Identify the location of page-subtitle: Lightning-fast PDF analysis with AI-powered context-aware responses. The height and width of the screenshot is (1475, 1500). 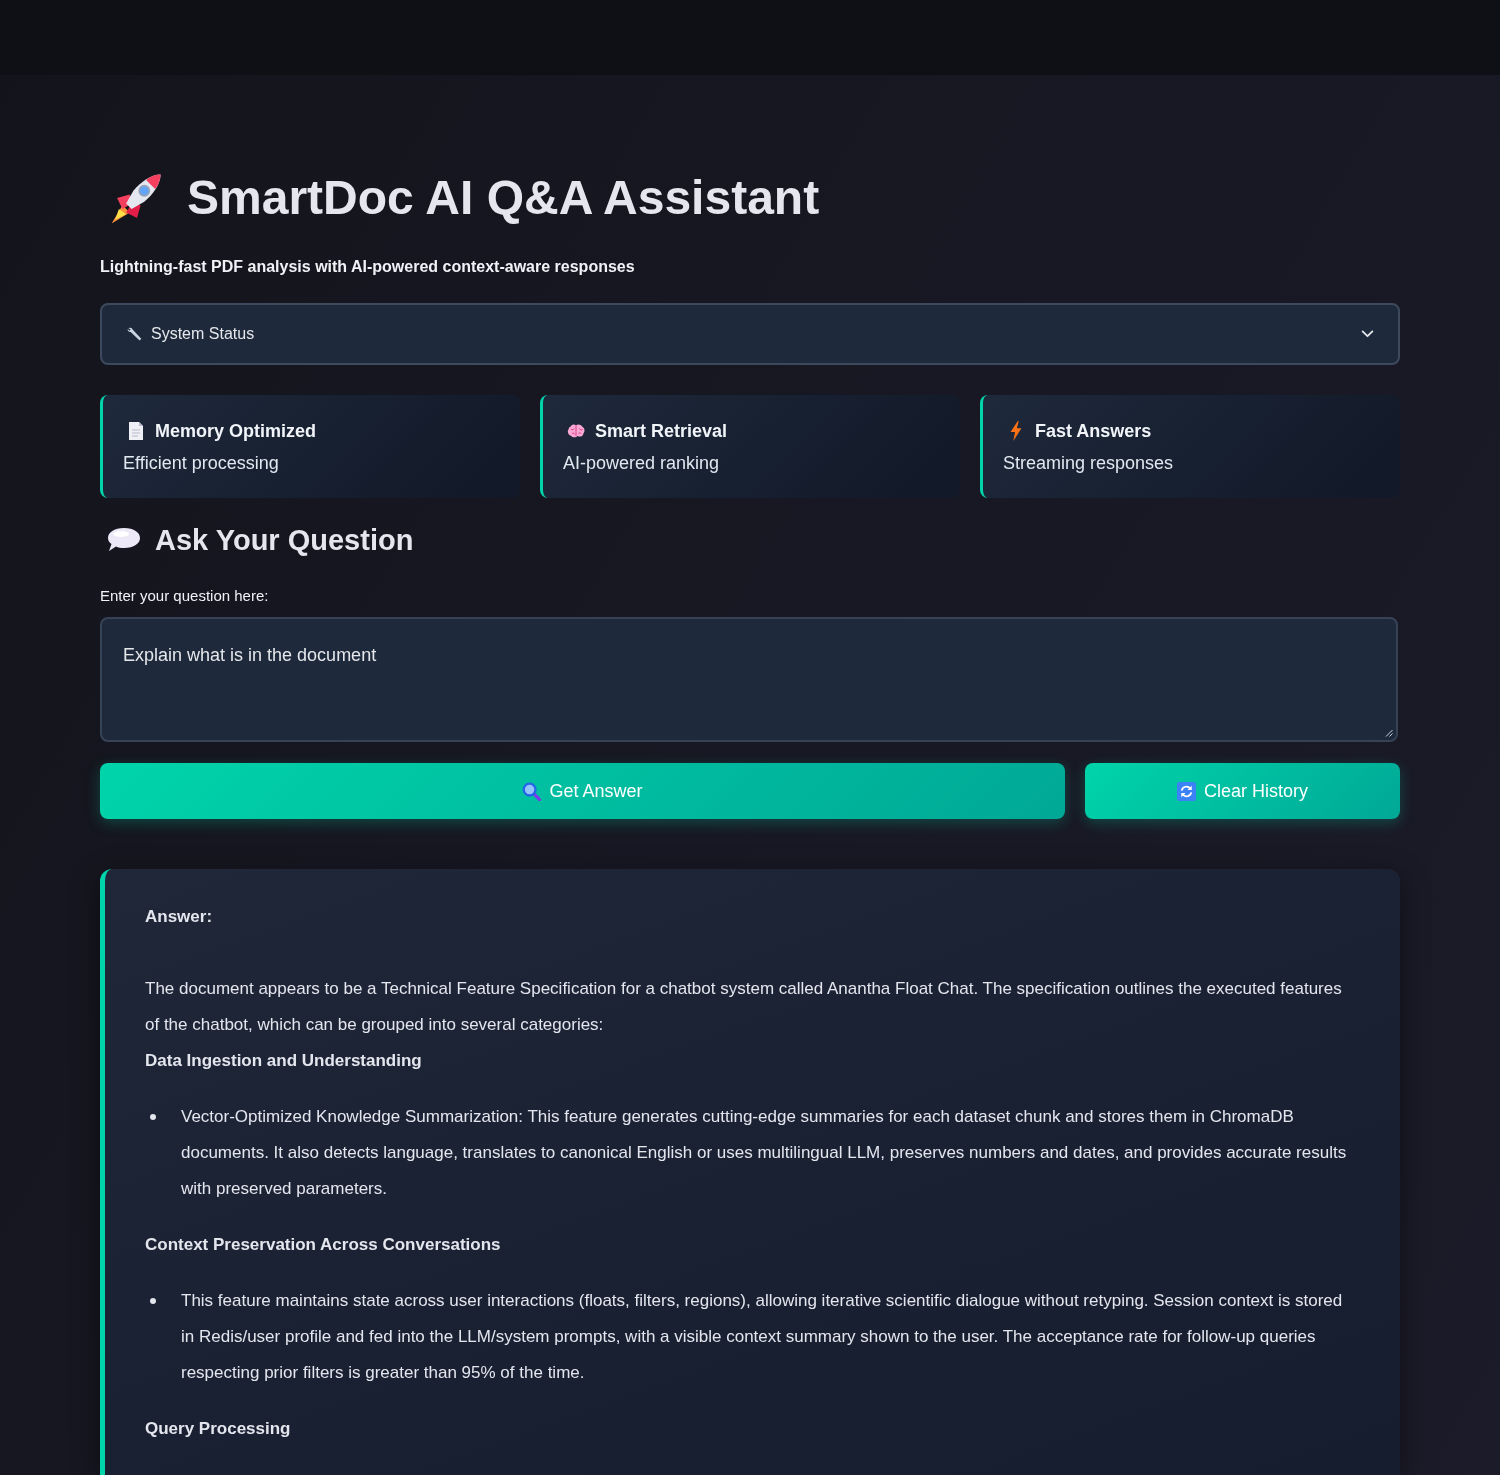
(368, 267).